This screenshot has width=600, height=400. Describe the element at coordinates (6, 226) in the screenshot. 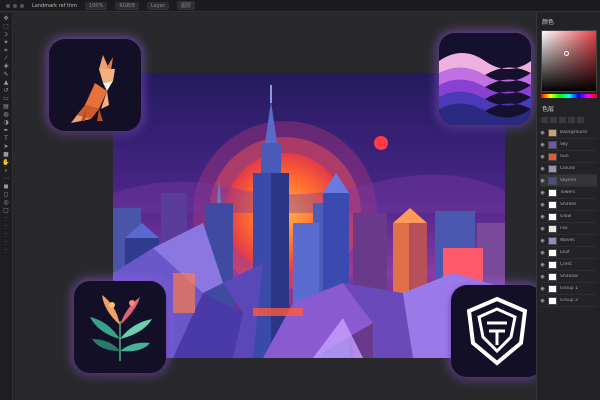

I see `tool-extra-2-icon: ·` at that location.